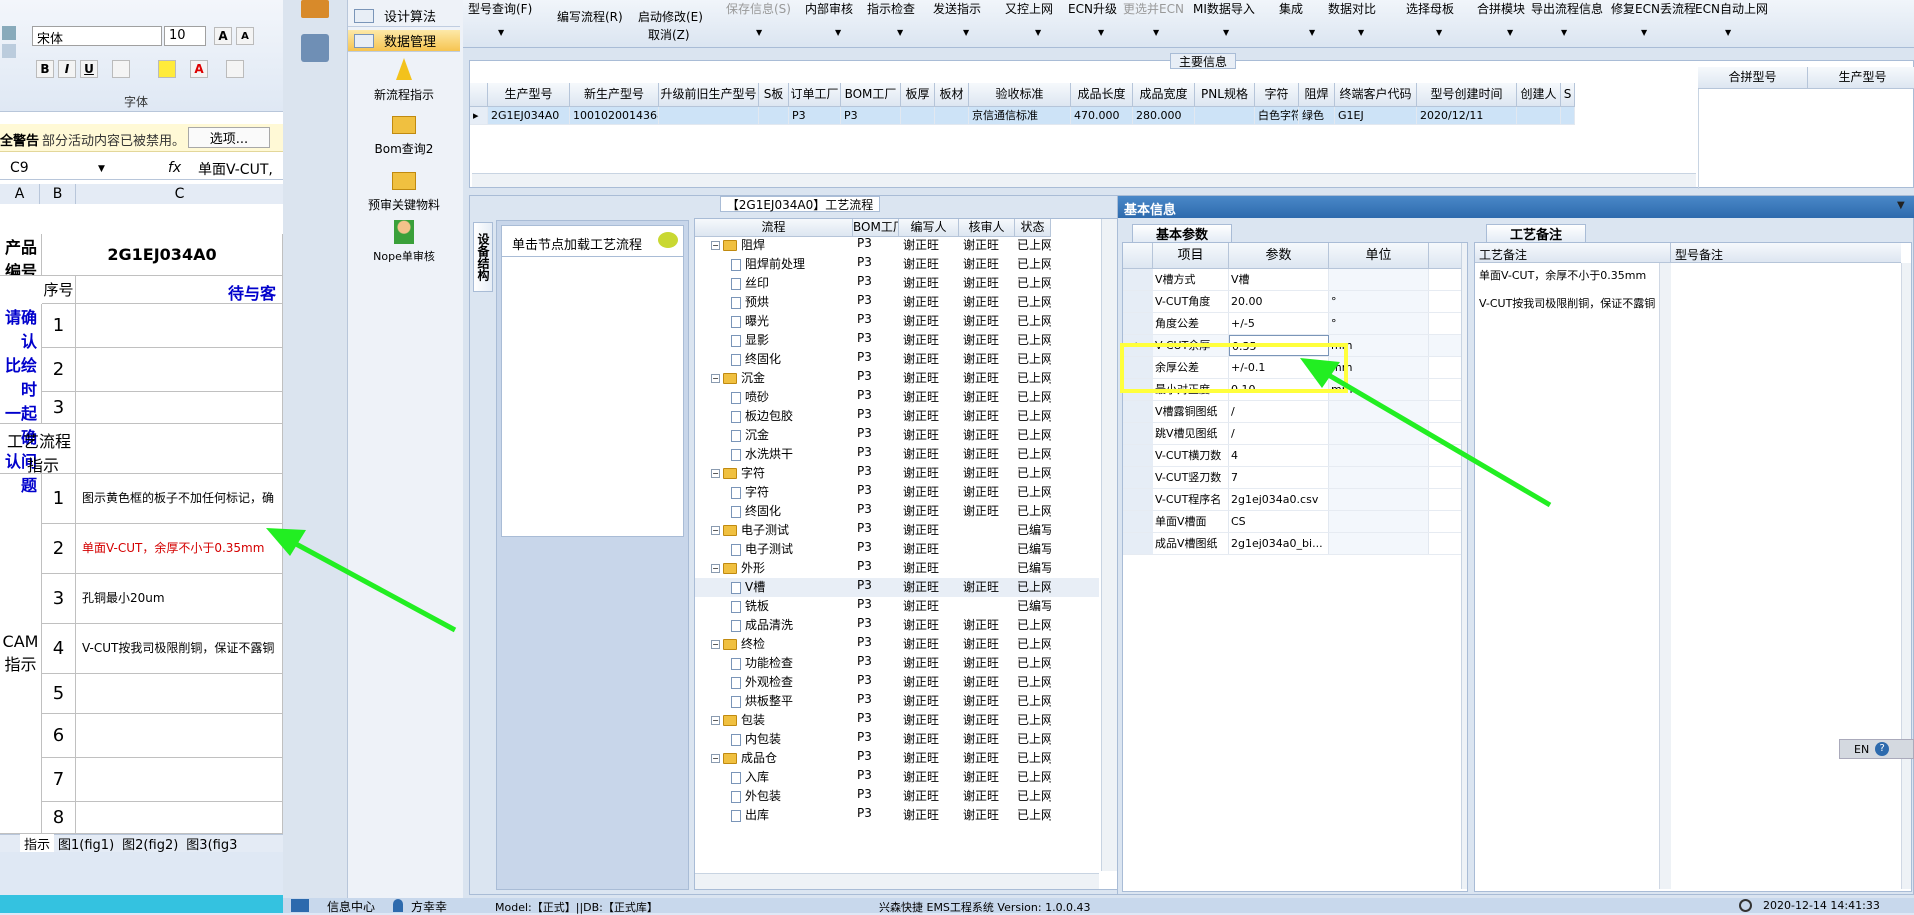 This screenshot has height=915, width=1914. Describe the element at coordinates (1435, 437) in the screenshot. I see `arrow-line-right` at that location.